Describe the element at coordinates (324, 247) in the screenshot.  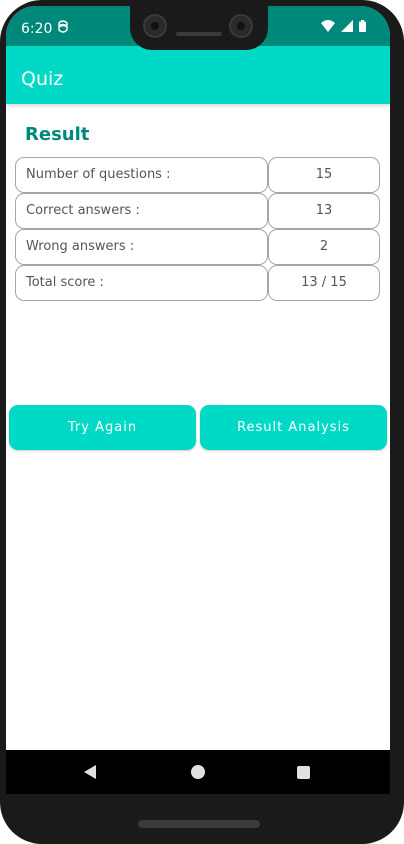
I see `result-value: 2` at that location.